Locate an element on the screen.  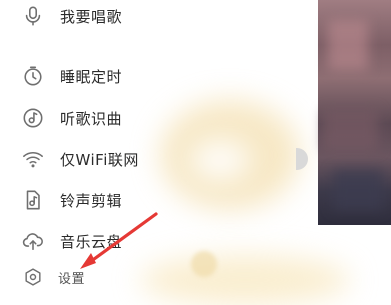
menu-item-sleep-timer: 睡眠定时 is located at coordinates (72, 76).